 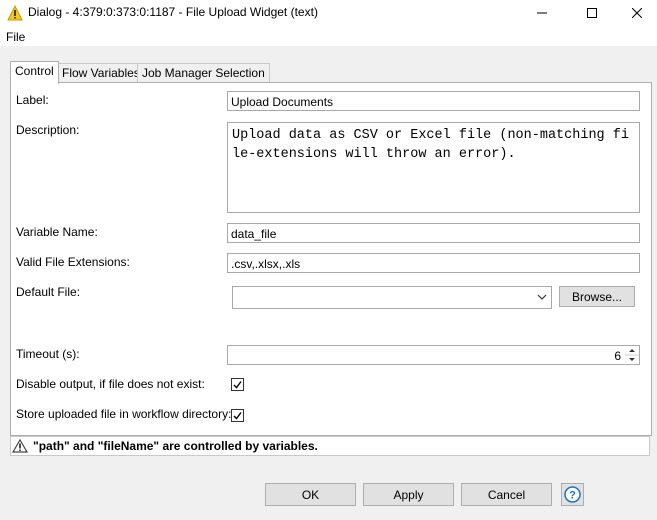 What do you see at coordinates (15, 37) in the screenshot?
I see `menu-file: File` at bounding box center [15, 37].